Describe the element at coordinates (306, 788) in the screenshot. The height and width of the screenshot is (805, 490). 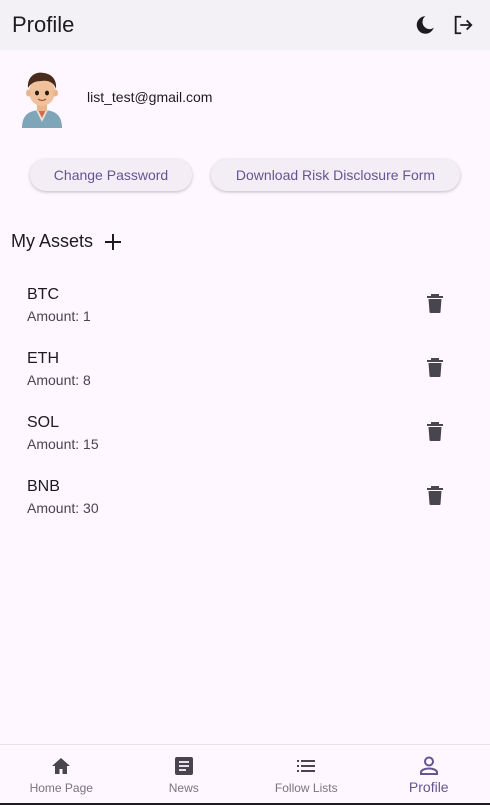
I see `nav-follow-lists-label: Follow Lists` at that location.